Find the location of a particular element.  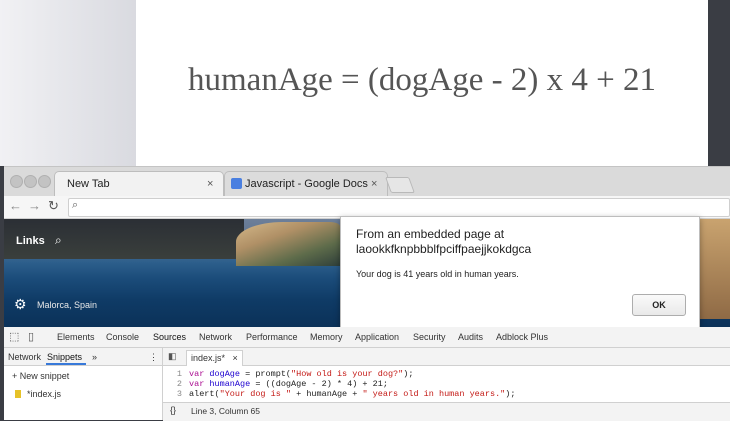

tab-memory: Memory is located at coordinates (326, 337).